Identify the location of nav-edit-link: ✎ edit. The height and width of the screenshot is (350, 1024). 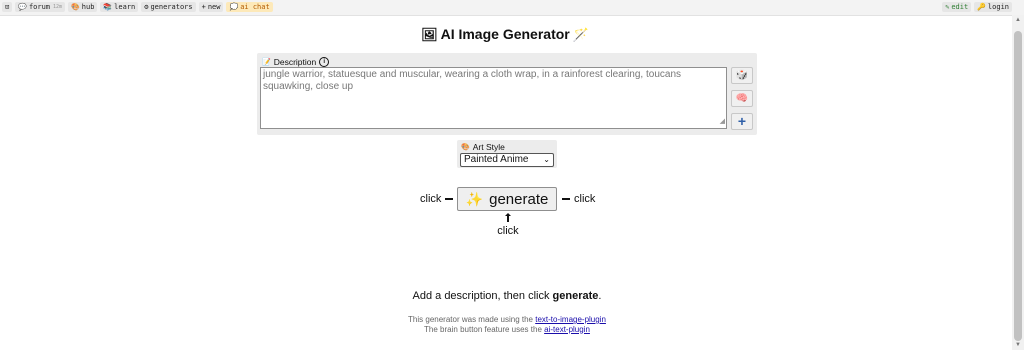
(957, 7).